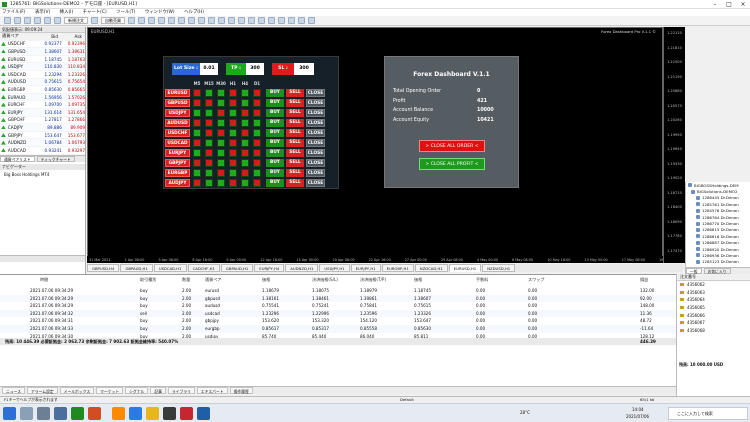  I want to click on terminal-tab: エキスパート, so click(212, 390).